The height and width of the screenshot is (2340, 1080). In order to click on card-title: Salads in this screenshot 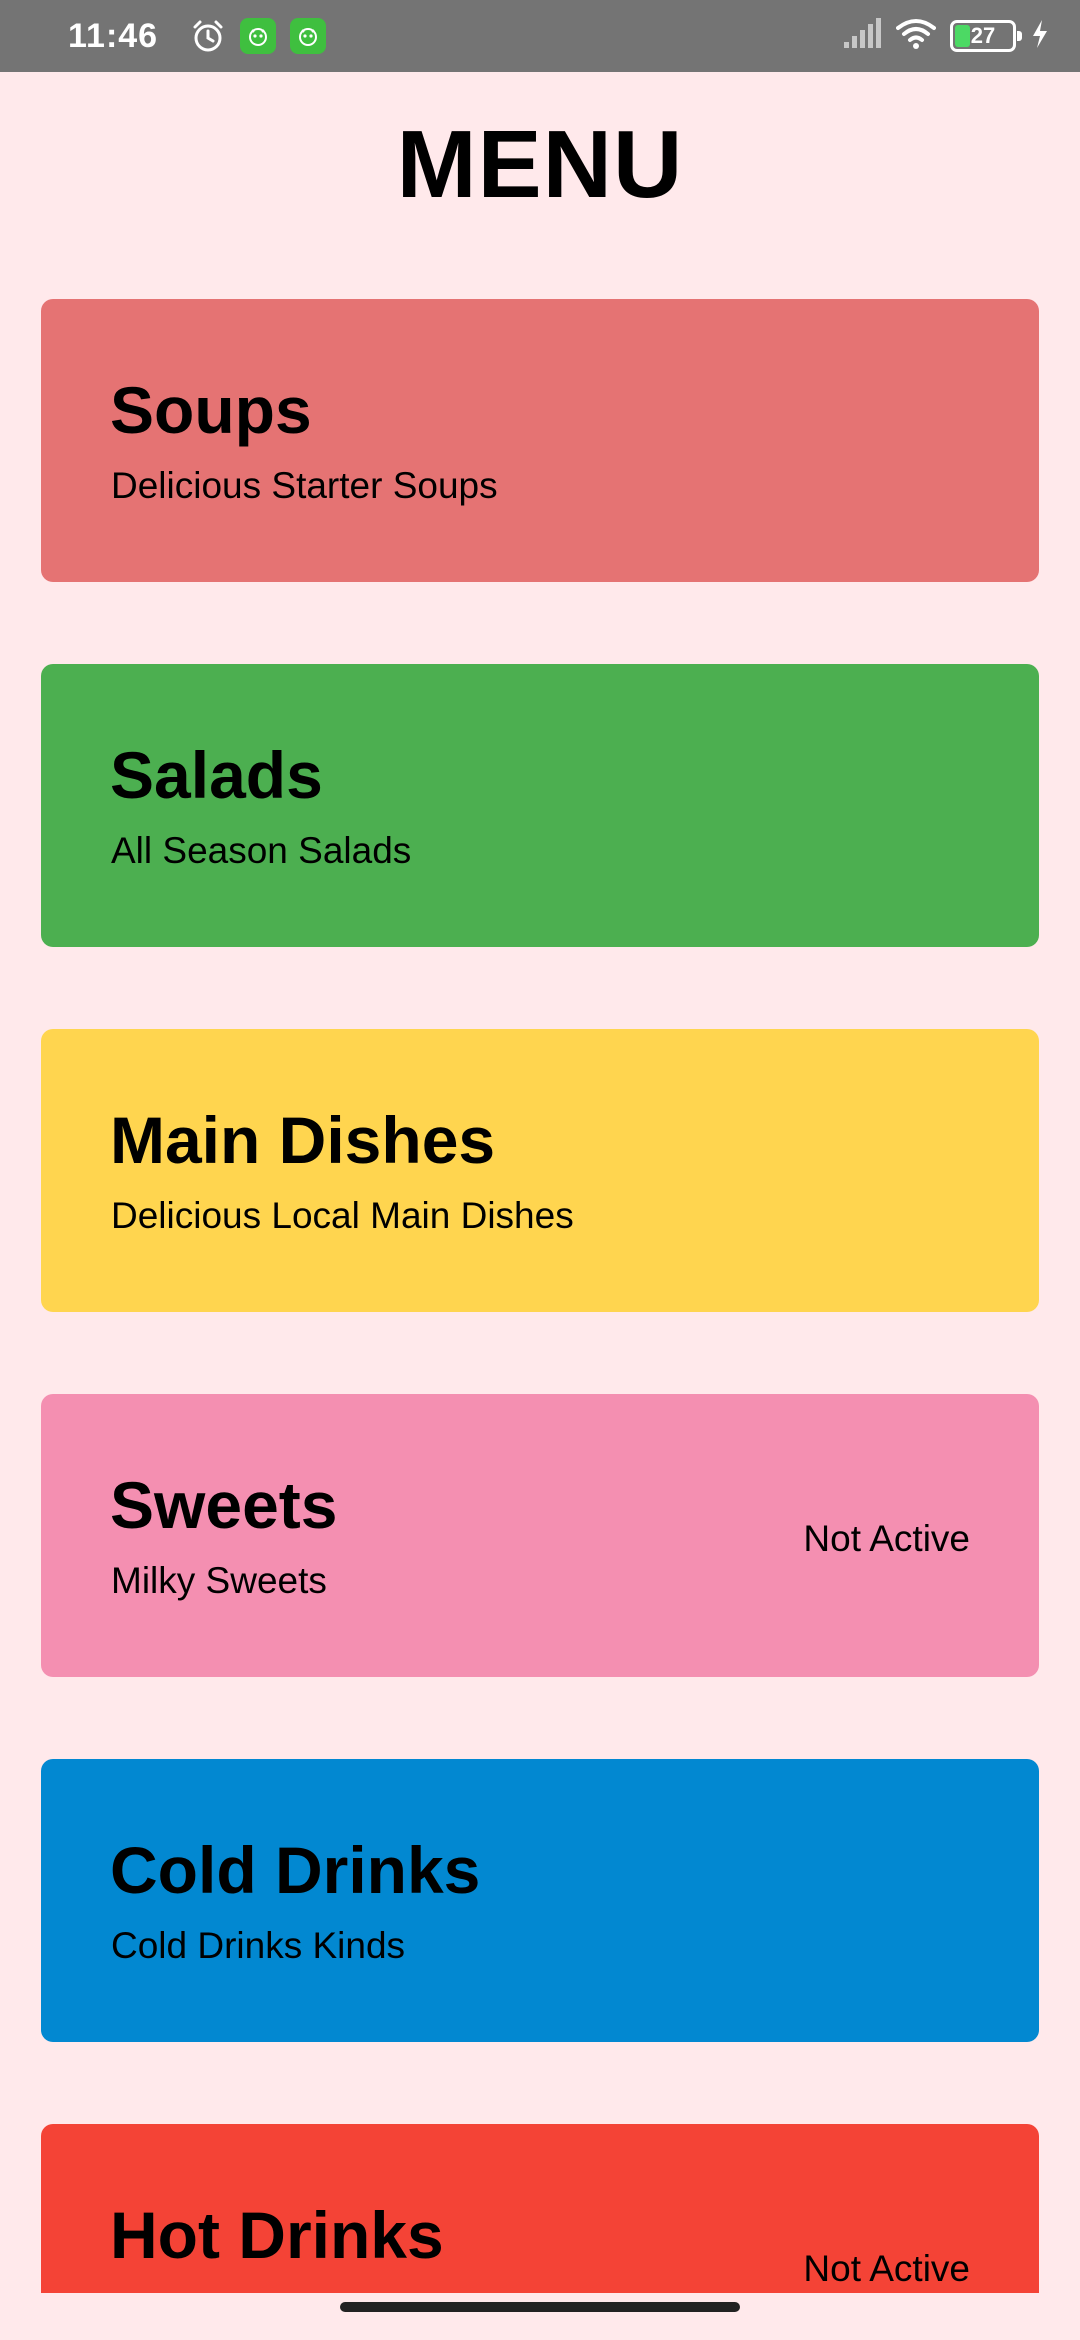, I will do `click(216, 775)`.